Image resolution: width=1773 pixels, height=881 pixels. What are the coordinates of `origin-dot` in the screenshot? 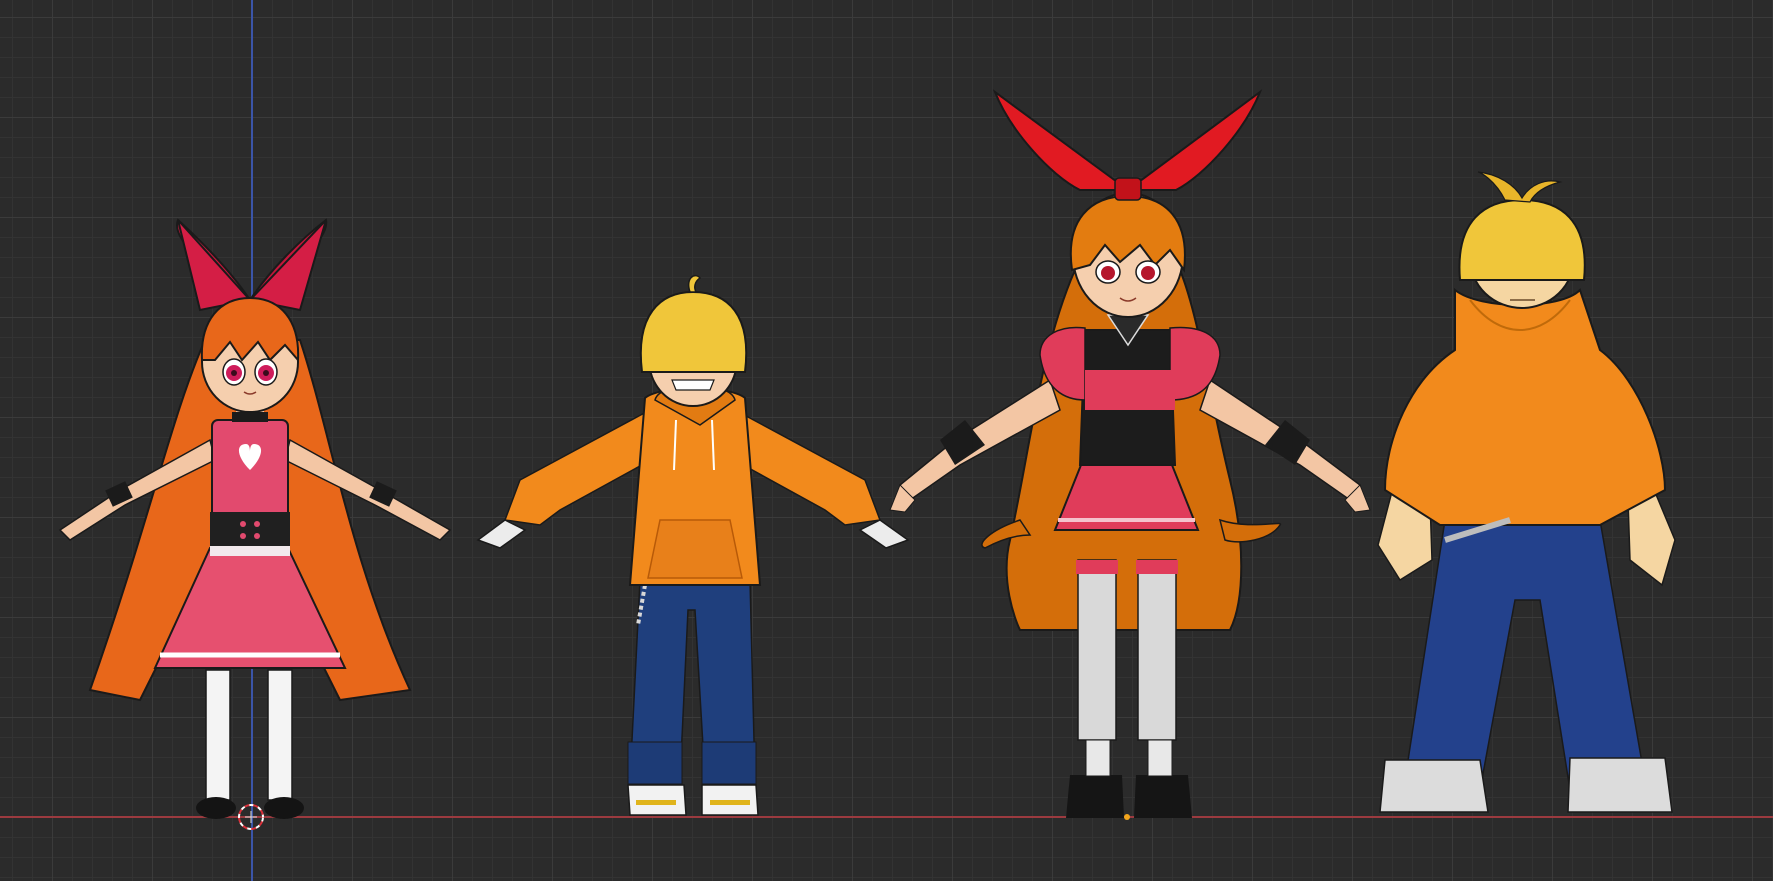 It's located at (1127, 817).